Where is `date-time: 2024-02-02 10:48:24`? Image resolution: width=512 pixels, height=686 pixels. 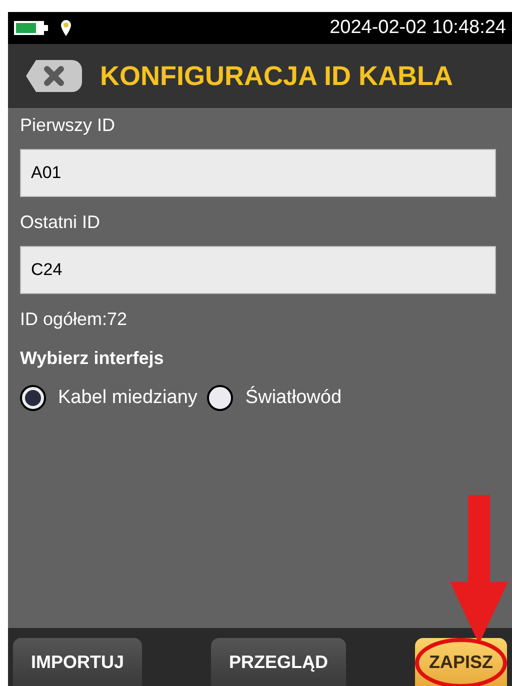 date-time: 2024-02-02 10:48:24 is located at coordinates (418, 28).